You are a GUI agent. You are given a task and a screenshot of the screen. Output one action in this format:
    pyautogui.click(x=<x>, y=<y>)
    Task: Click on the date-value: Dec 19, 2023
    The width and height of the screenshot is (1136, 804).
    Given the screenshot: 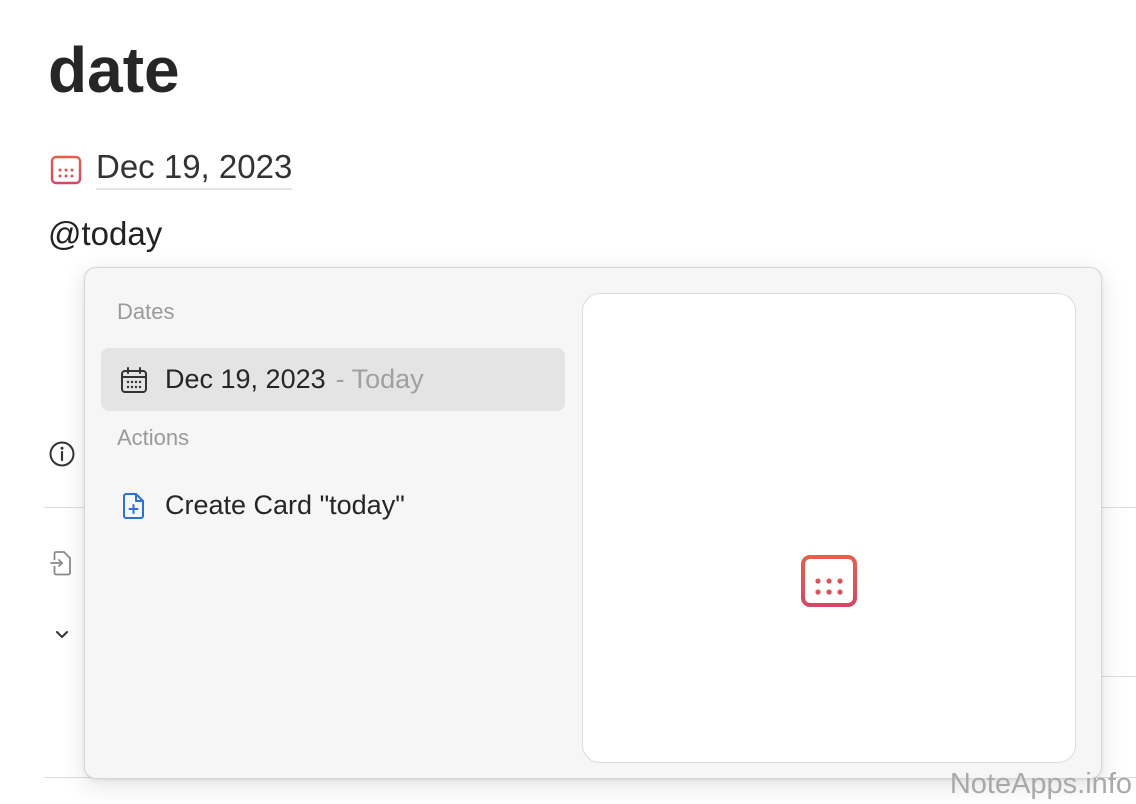 What is the action you would take?
    pyautogui.click(x=194, y=168)
    